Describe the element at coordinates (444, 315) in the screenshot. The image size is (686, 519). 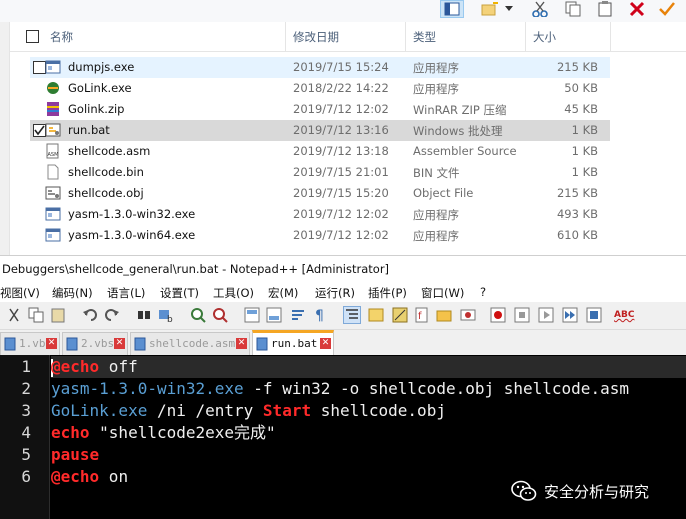
I see `folder-as-workspace-icon` at that location.